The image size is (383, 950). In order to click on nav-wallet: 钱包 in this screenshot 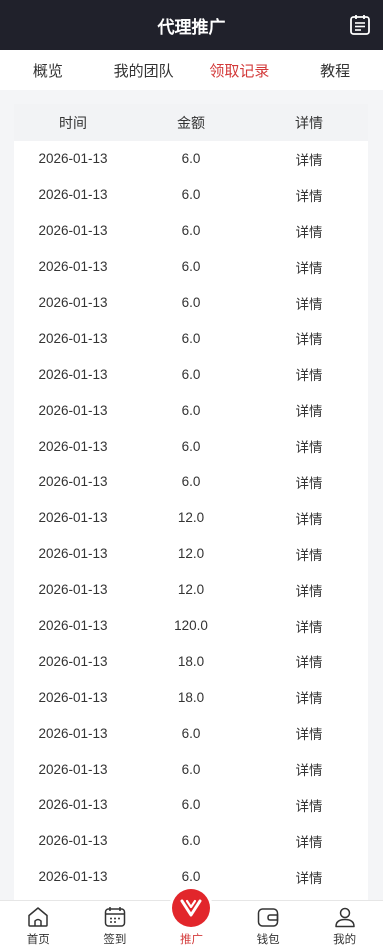, I will do `click(268, 925)`.